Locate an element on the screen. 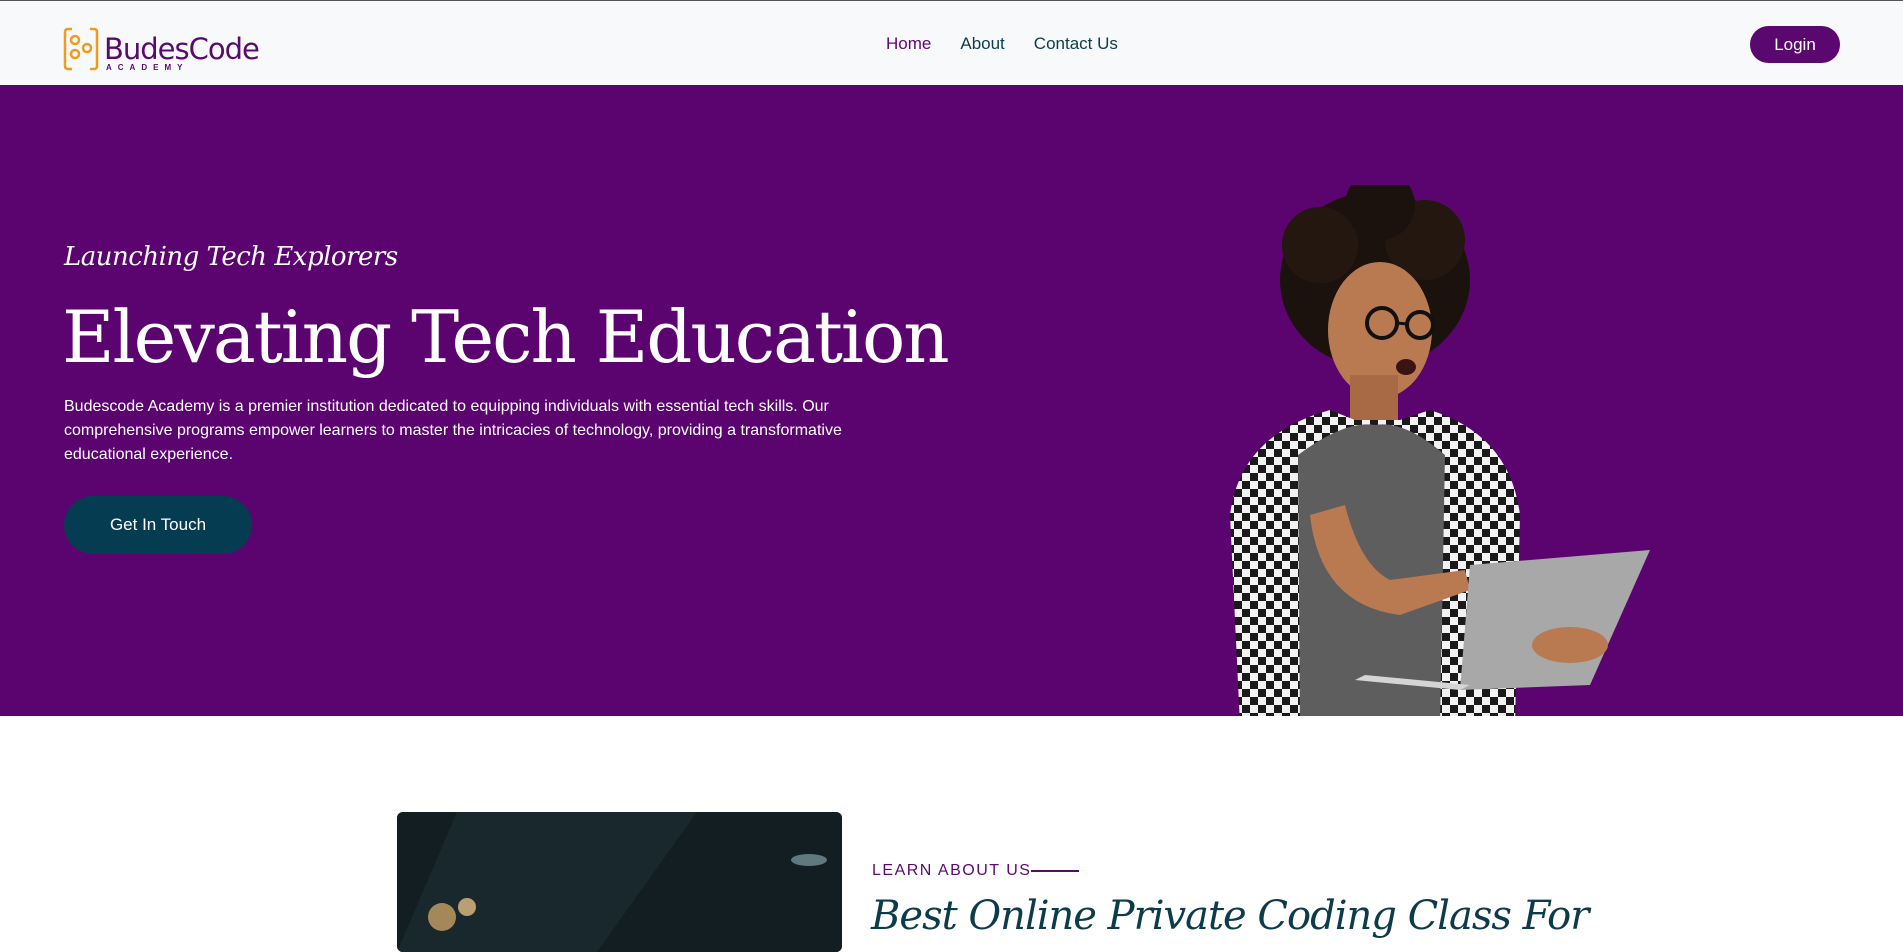 The width and height of the screenshot is (1903, 952). about-image is located at coordinates (619, 882).